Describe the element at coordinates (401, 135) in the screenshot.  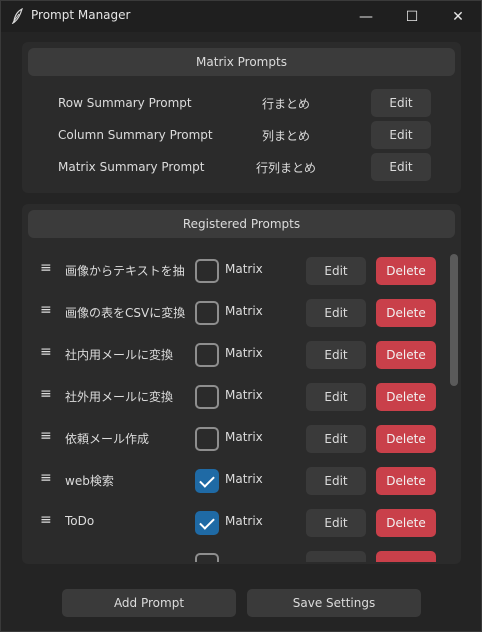
I see `column-summary-edit-button: Edit` at that location.